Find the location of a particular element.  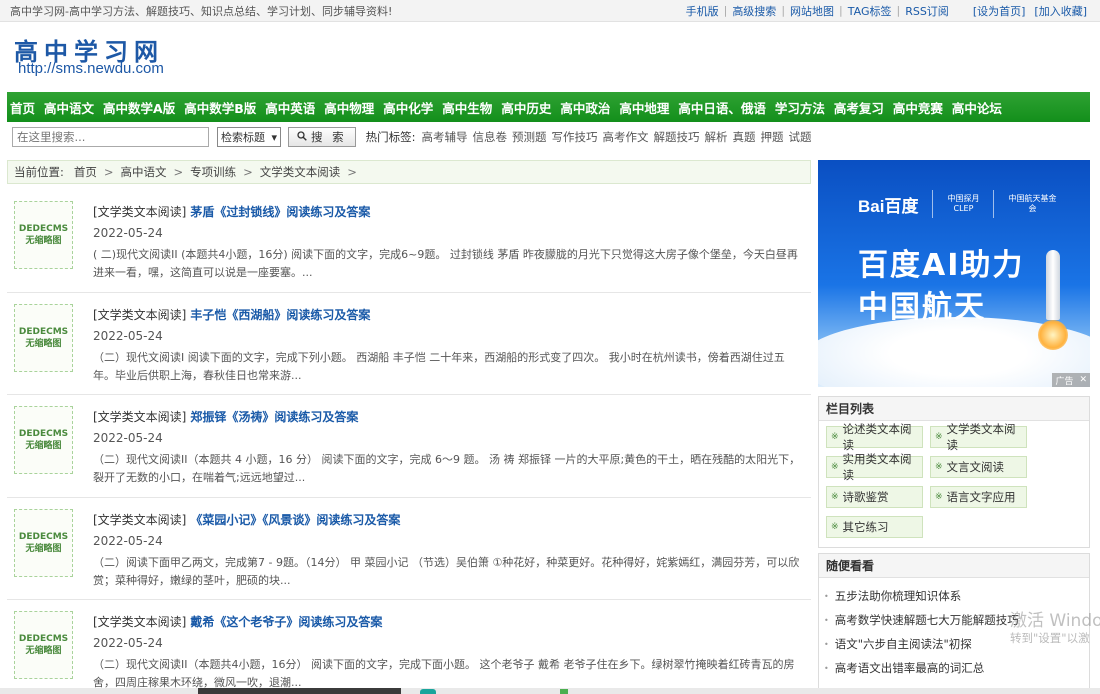

search-input is located at coordinates (110, 137).